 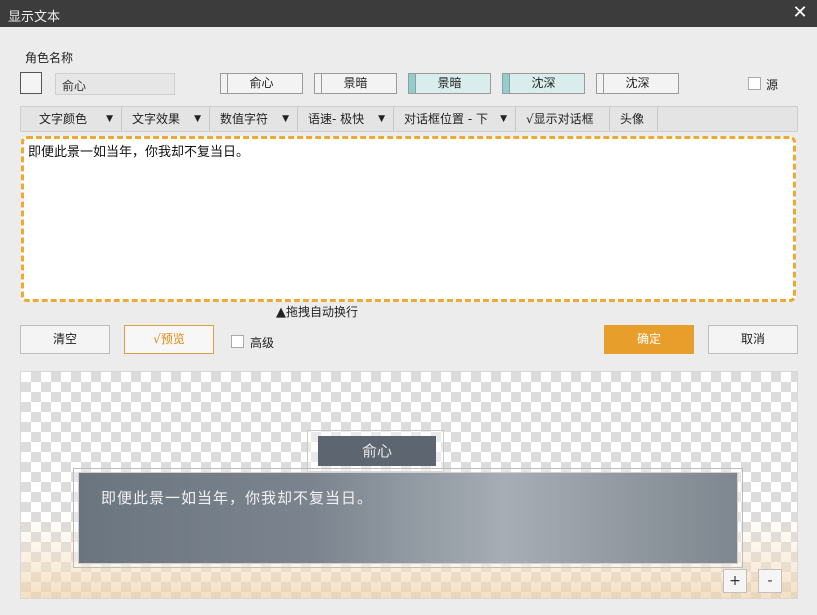 I want to click on cancel-button: 取消, so click(x=753, y=339).